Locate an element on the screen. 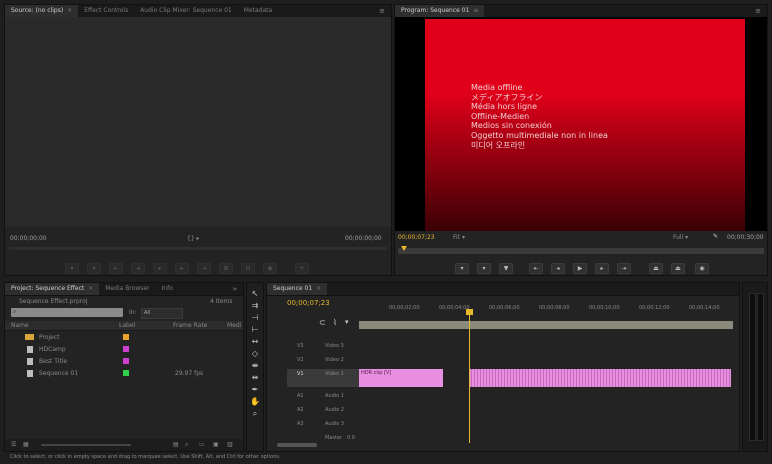 This screenshot has height=464, width=772. insert-button: ⊞ is located at coordinates (226, 268).